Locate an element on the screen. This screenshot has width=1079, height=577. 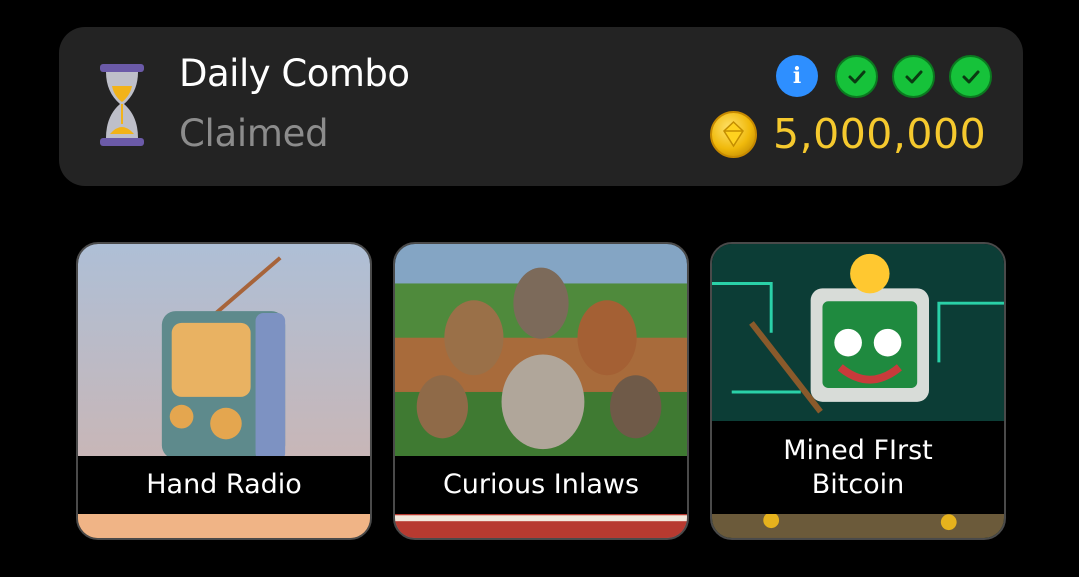
combo-card-curious-inlaws: Curious Inlaws is located at coordinates (541, 391).